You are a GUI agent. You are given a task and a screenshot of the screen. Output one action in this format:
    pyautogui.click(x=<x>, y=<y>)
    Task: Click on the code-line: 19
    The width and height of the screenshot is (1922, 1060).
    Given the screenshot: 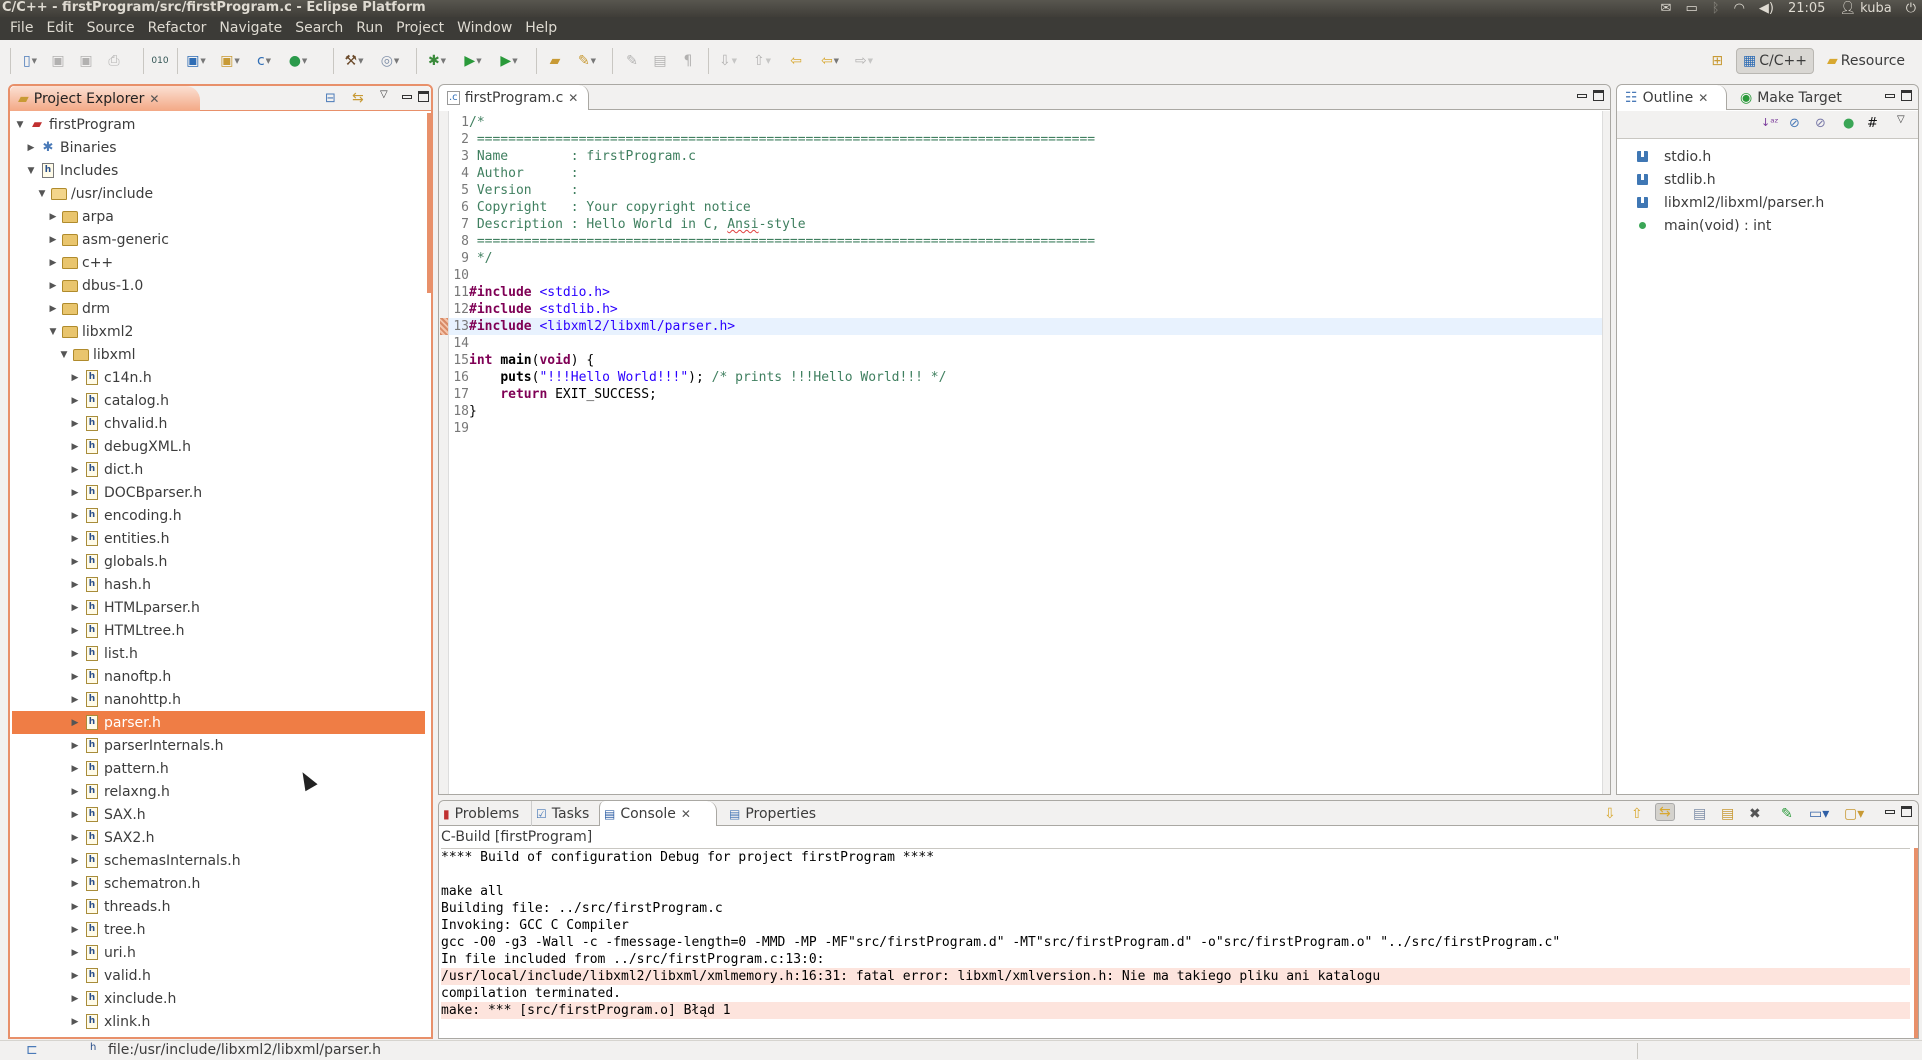 What is the action you would take?
    pyautogui.click(x=1025, y=428)
    